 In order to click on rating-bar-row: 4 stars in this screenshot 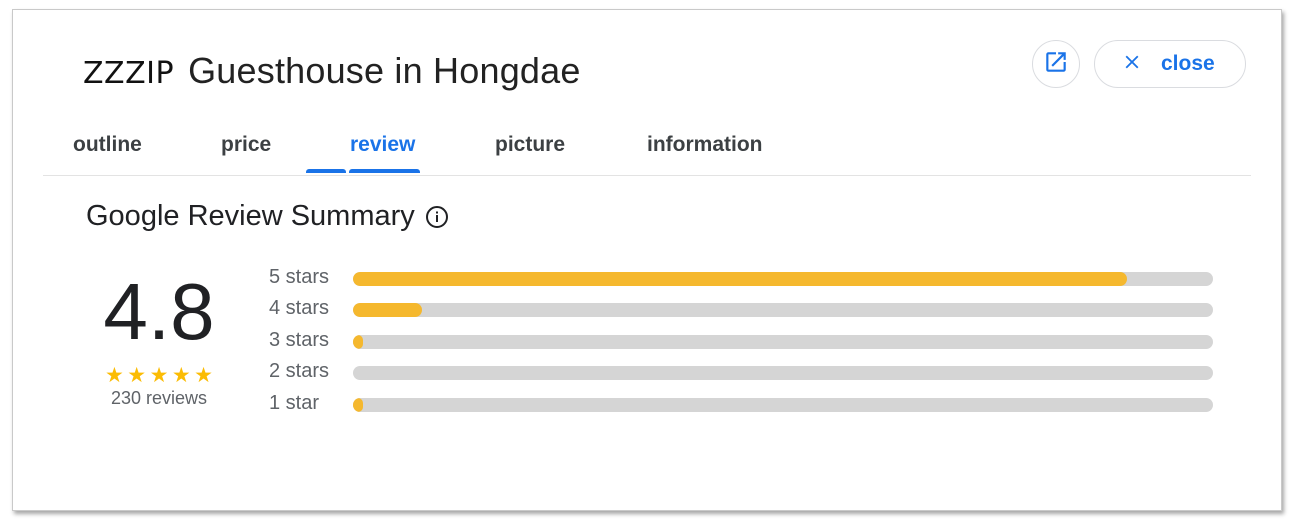, I will do `click(744, 309)`.